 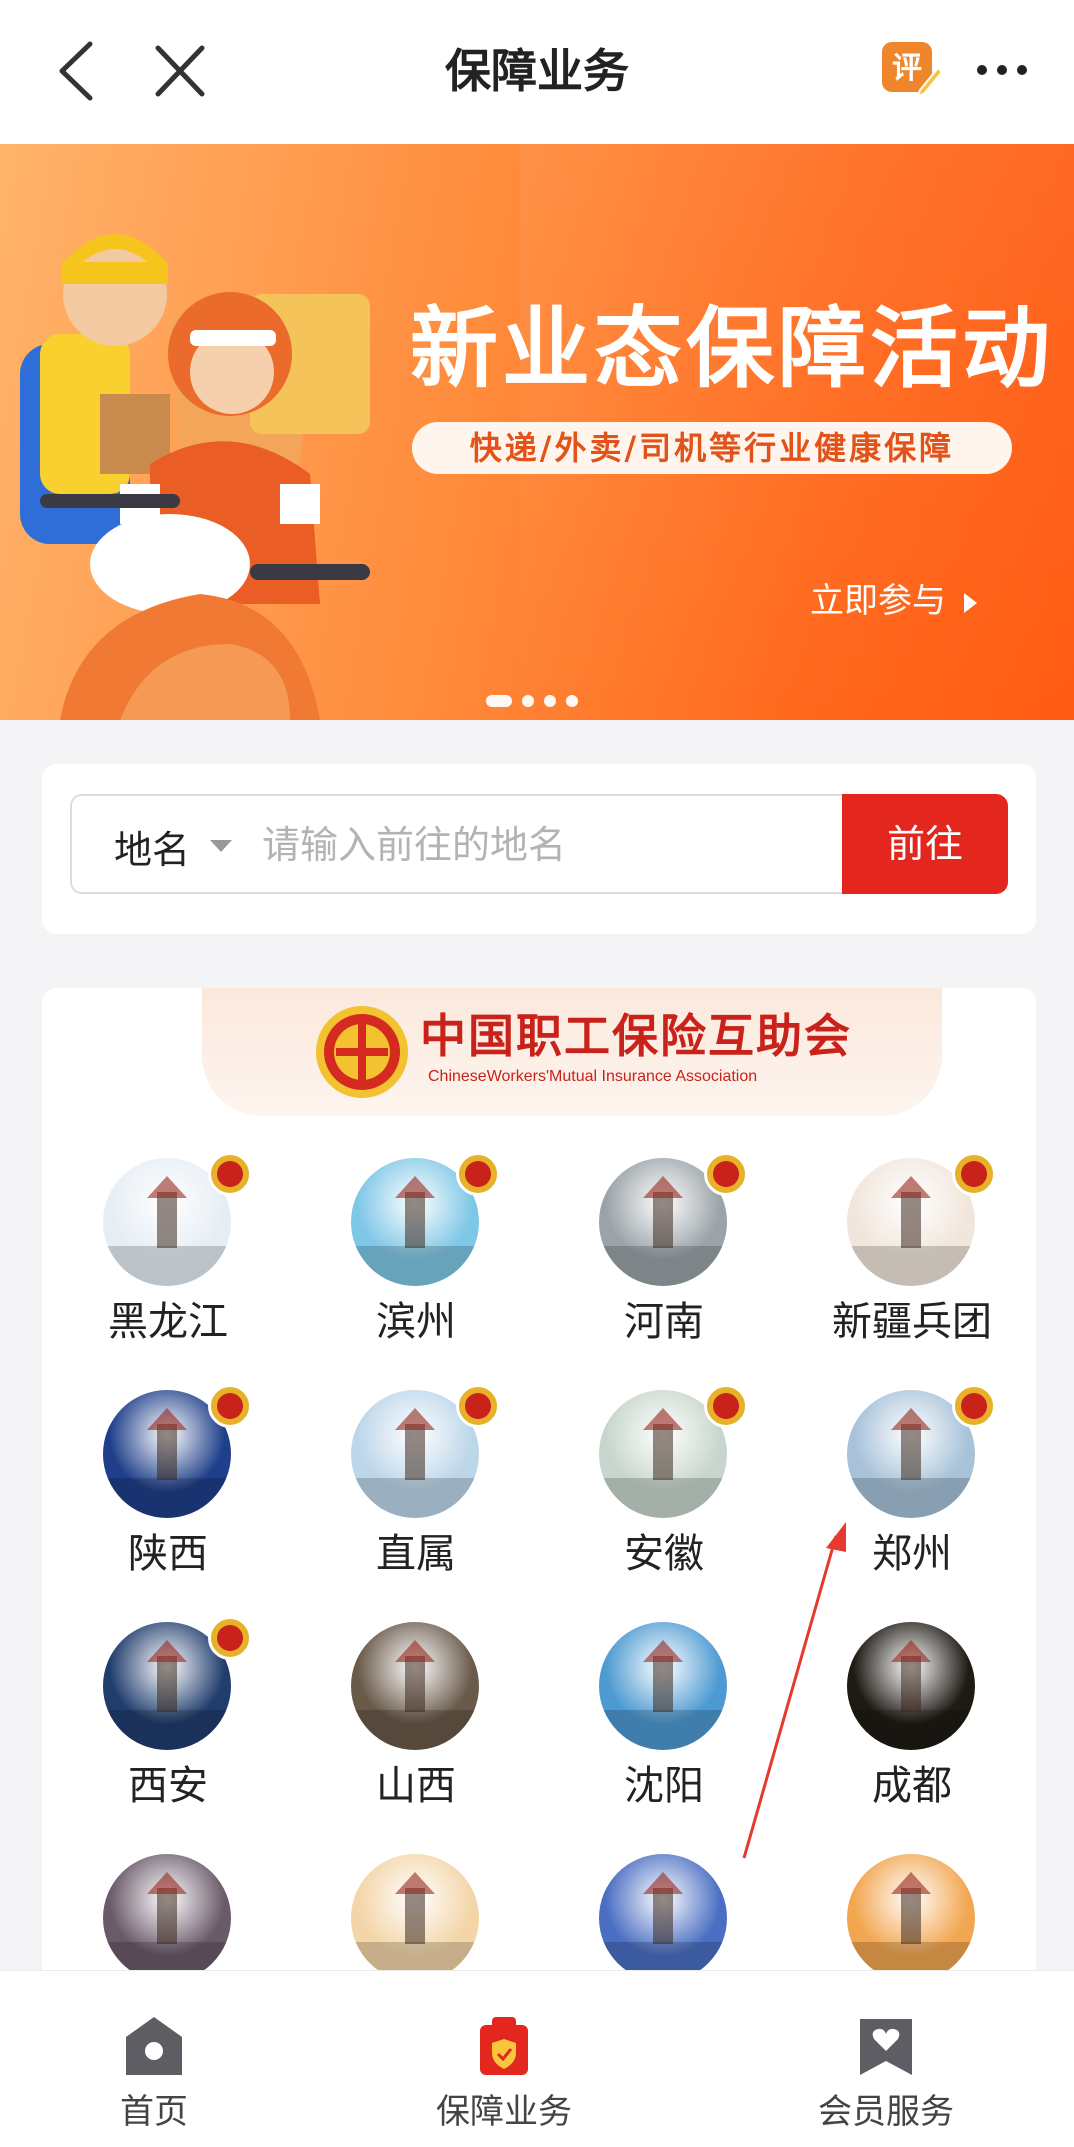 What do you see at coordinates (416, 1322) in the screenshot?
I see `region-label: 滨州` at bounding box center [416, 1322].